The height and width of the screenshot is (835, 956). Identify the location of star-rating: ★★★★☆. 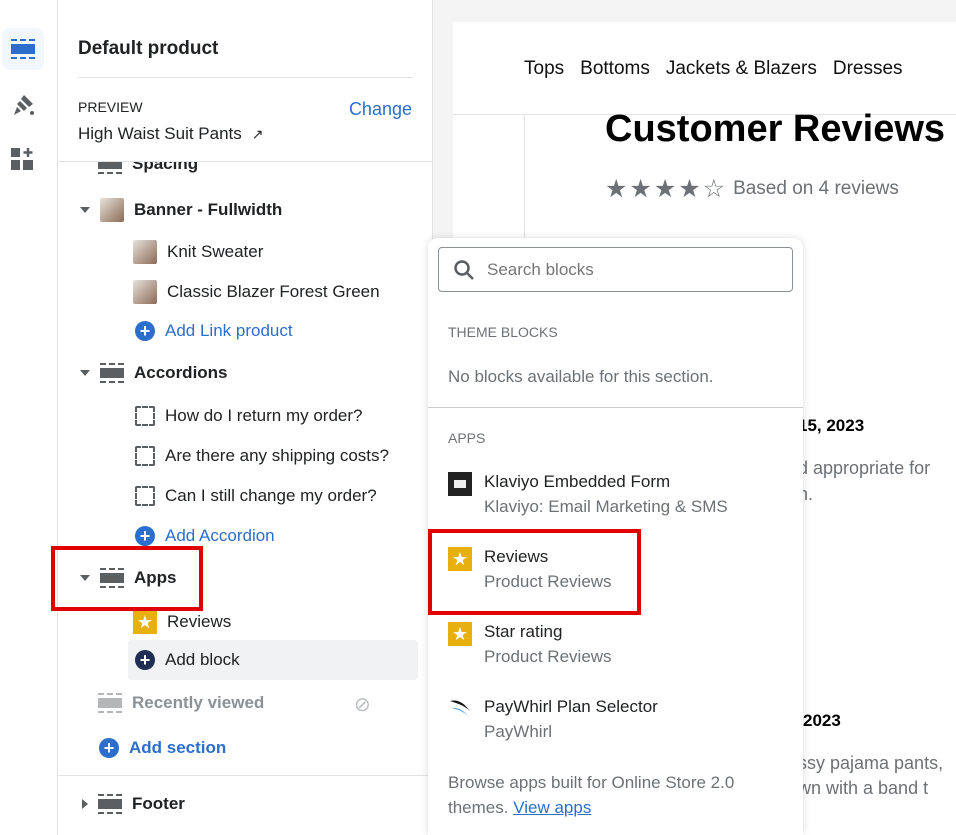
(666, 189).